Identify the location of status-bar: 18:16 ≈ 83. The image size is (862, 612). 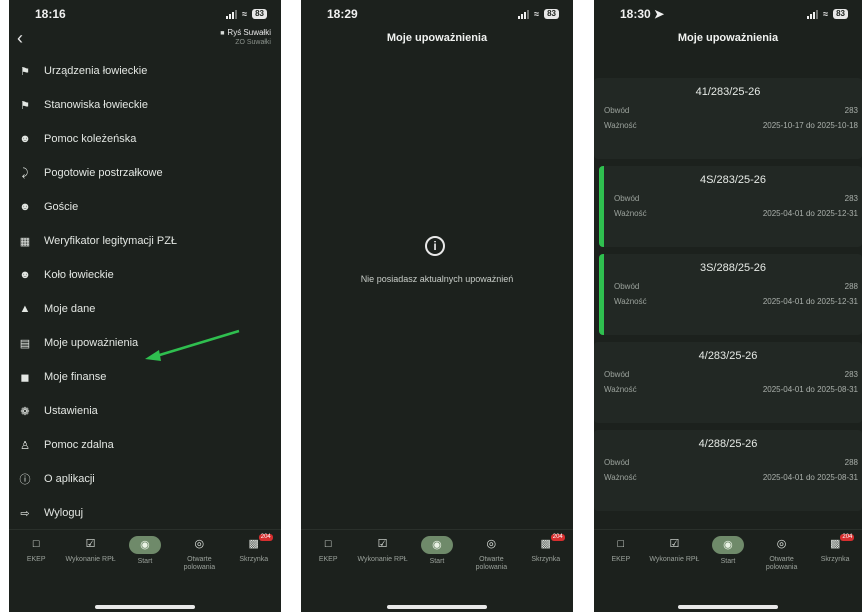
(145, 14).